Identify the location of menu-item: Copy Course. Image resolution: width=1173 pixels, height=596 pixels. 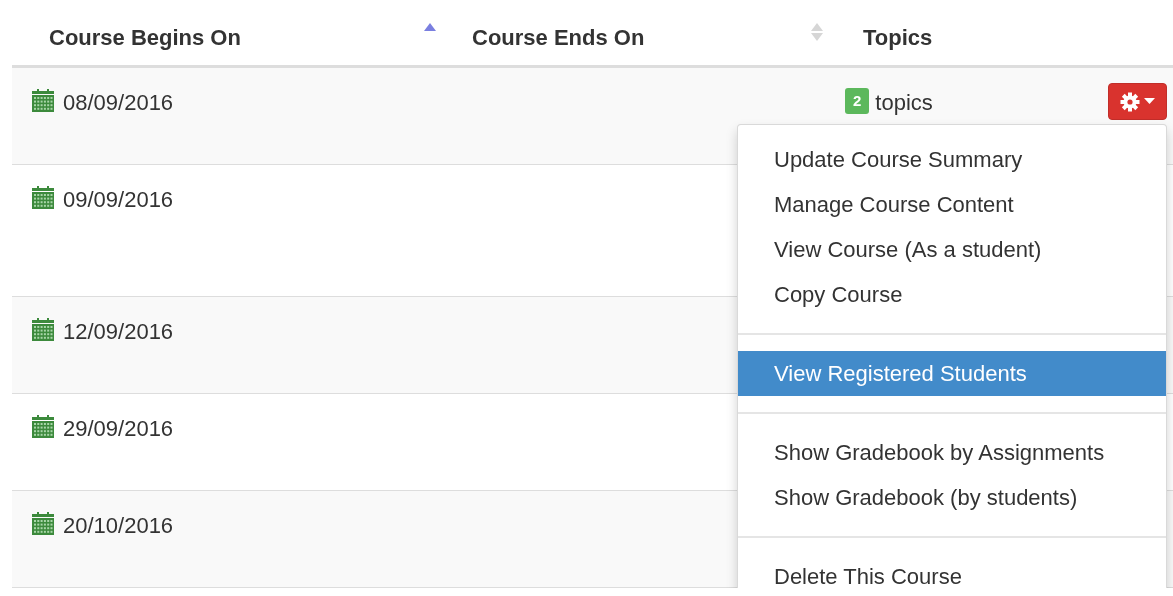
(952, 294).